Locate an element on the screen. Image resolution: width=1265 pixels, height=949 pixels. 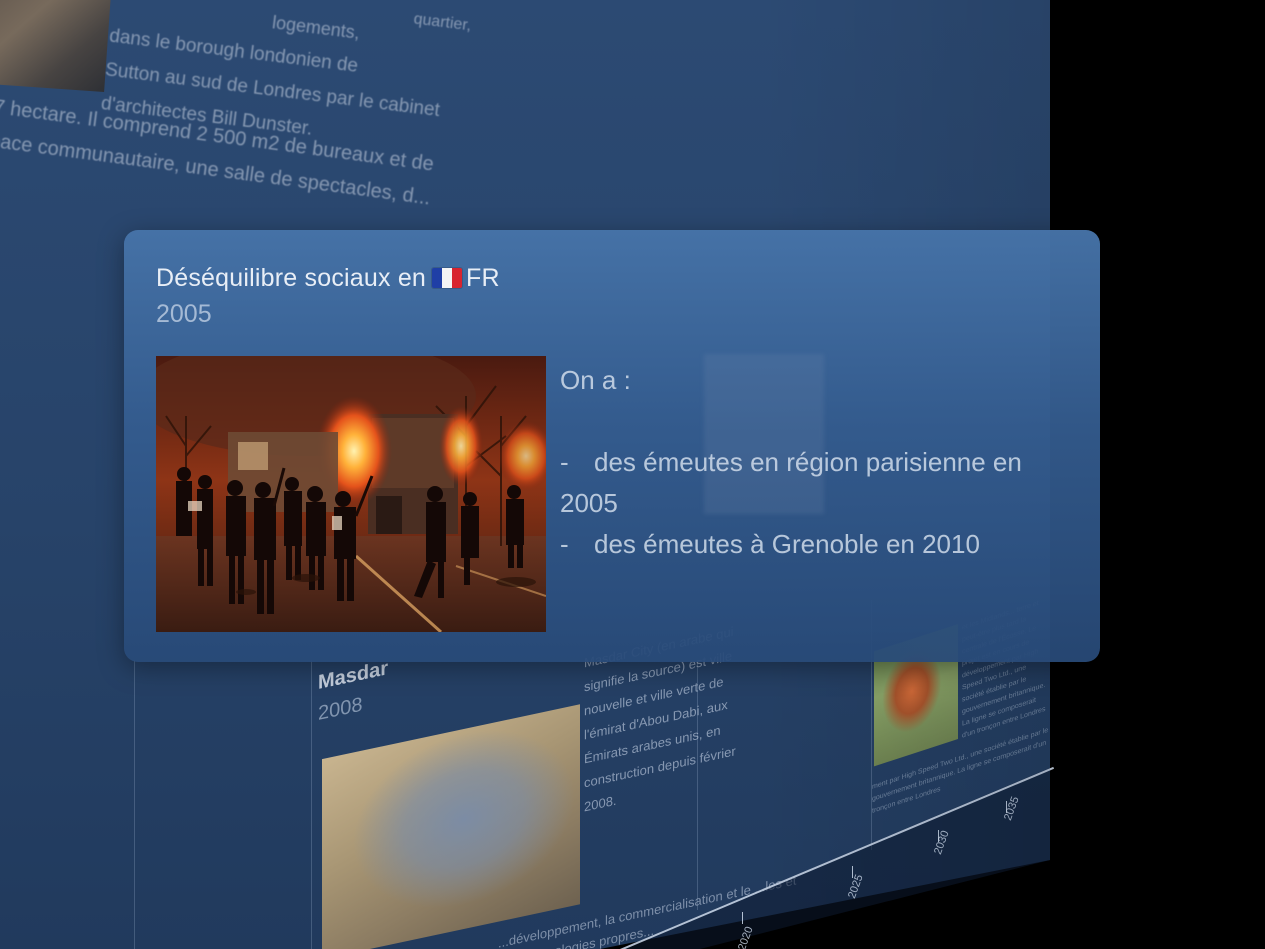
event-description-intro: On a : is located at coordinates (595, 380).